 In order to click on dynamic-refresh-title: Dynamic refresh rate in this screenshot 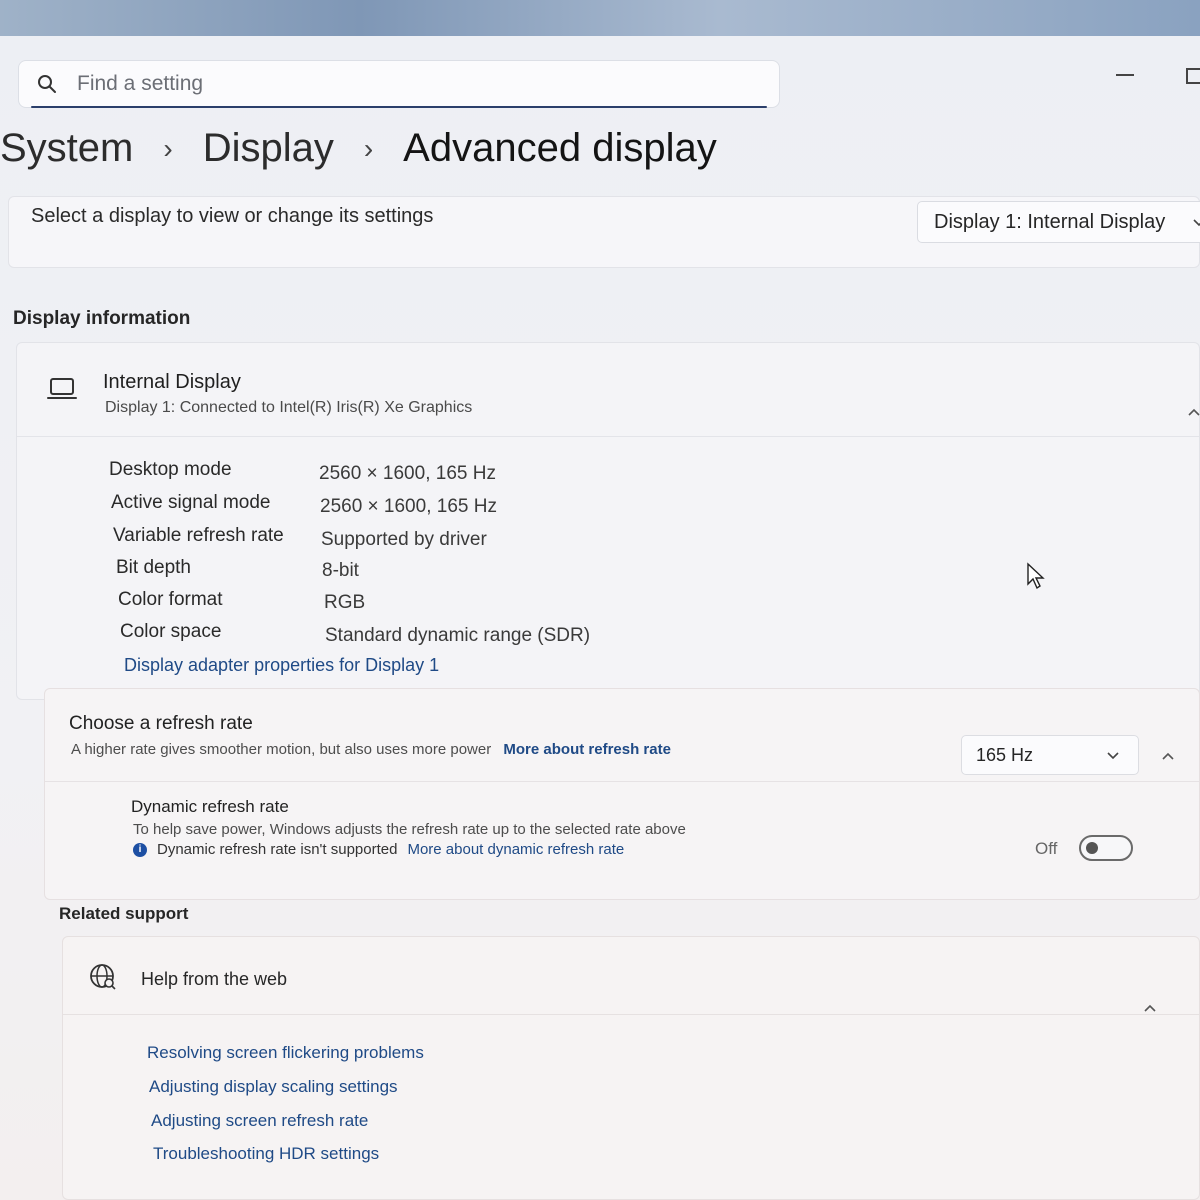, I will do `click(210, 806)`.